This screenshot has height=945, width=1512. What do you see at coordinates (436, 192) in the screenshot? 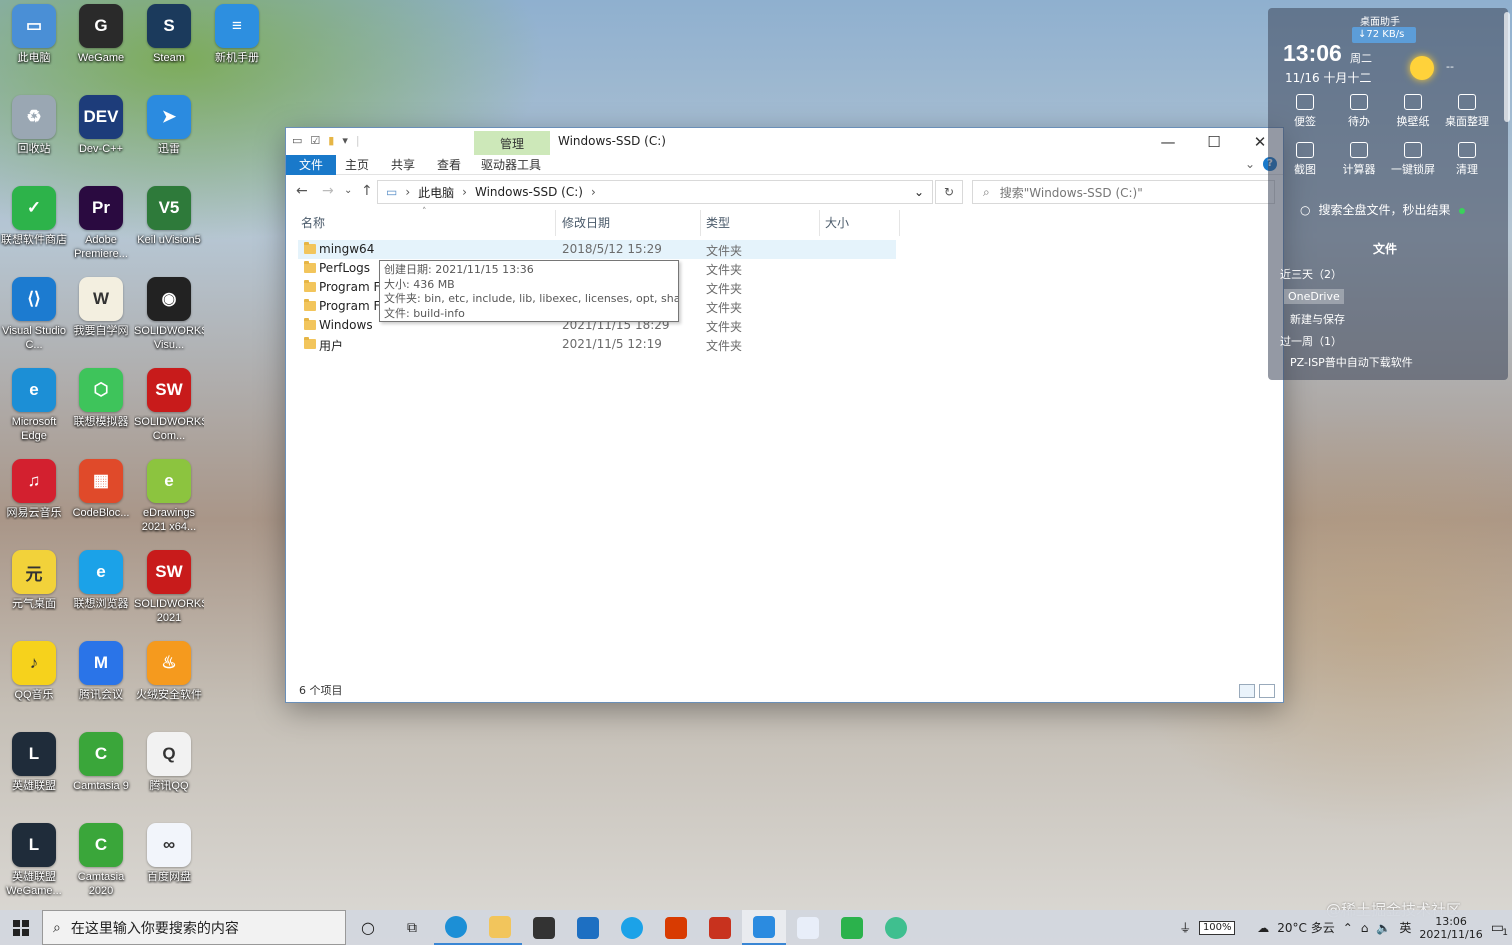
I see `breadcrumb-this-pc: 此电脑` at bounding box center [436, 192].